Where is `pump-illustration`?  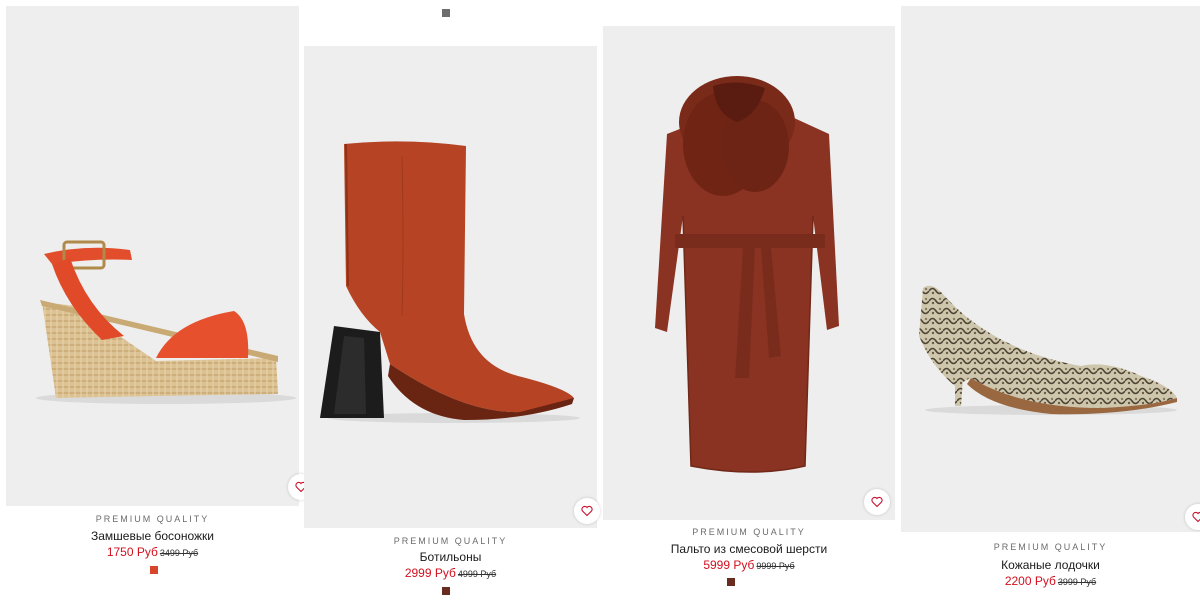
pump-illustration is located at coordinates (1048, 350).